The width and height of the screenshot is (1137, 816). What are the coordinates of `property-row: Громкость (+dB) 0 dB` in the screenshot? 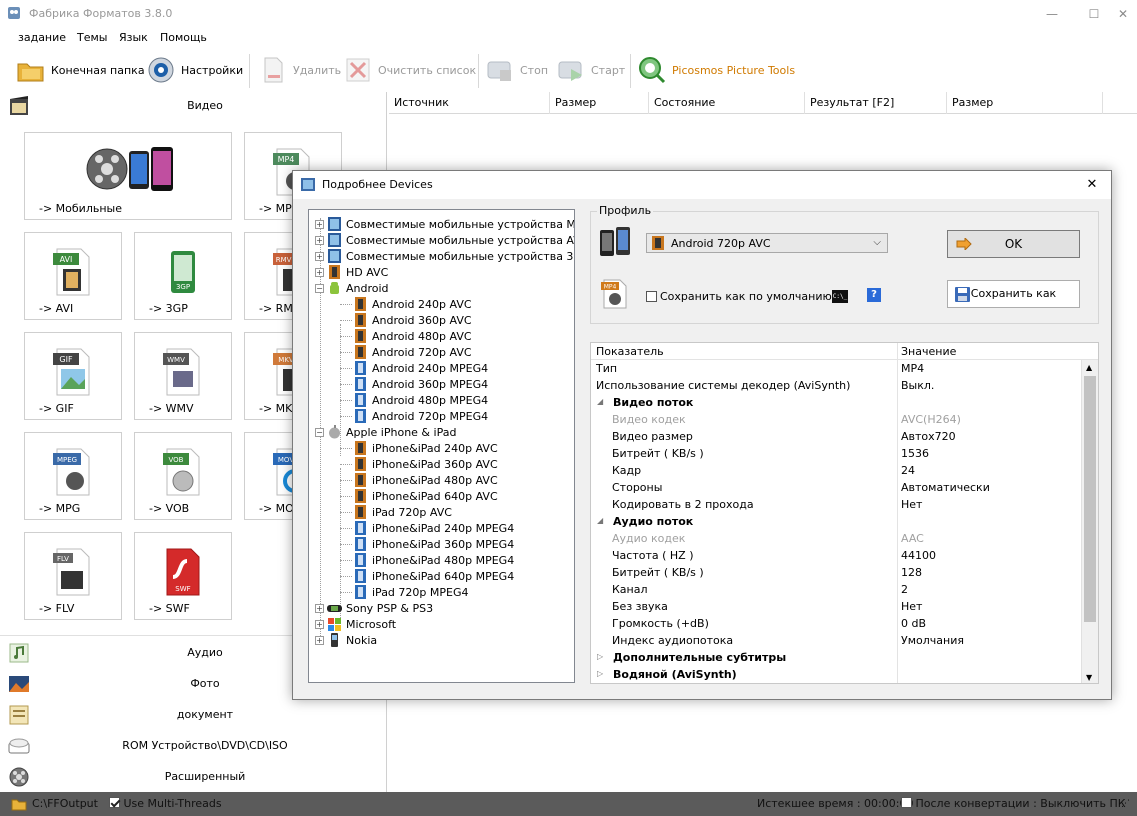 It's located at (837, 623).